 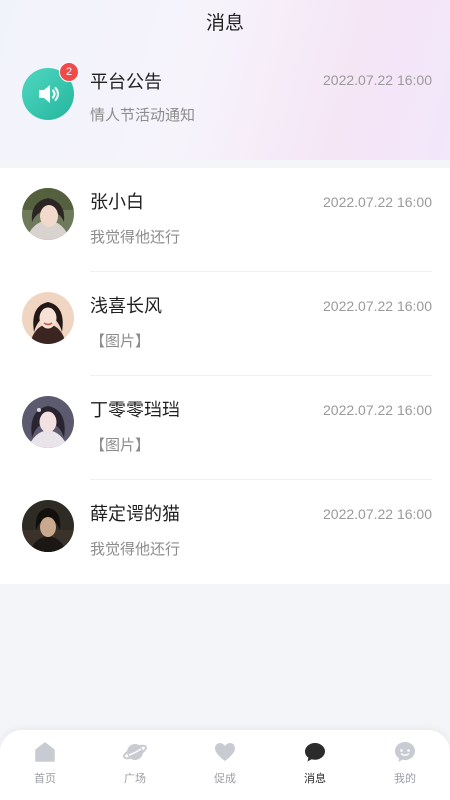 What do you see at coordinates (49, 94) in the screenshot?
I see `speaker-icon` at bounding box center [49, 94].